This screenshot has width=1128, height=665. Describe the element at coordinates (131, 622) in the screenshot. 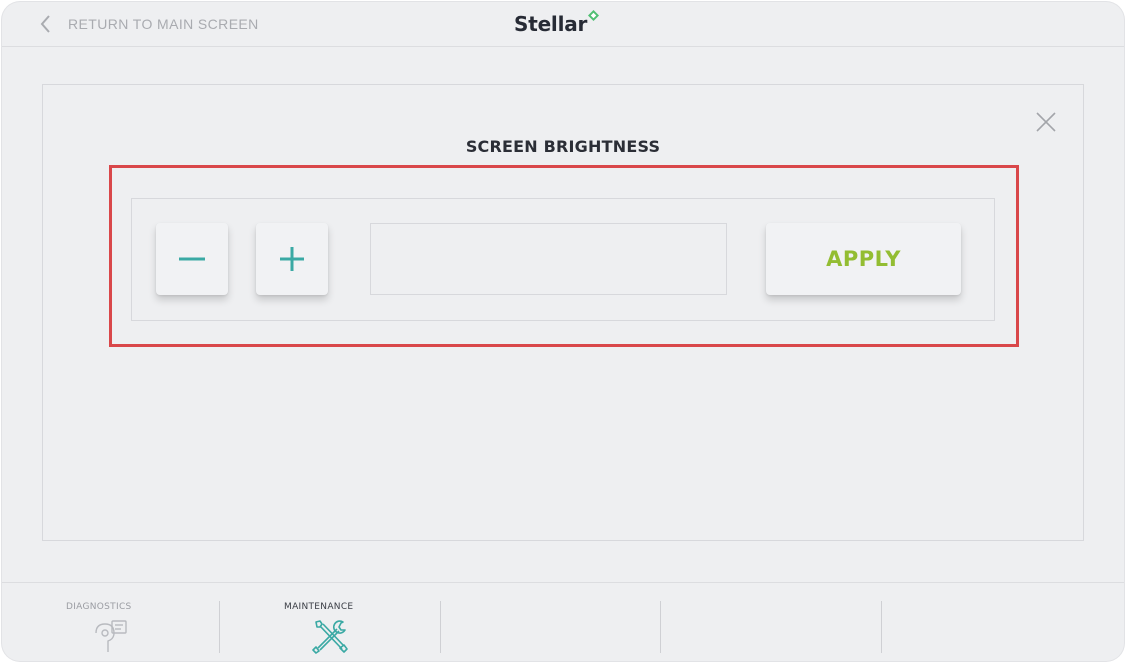

I see `nav-item-diagnostics: DIAGNOSTICS` at that location.